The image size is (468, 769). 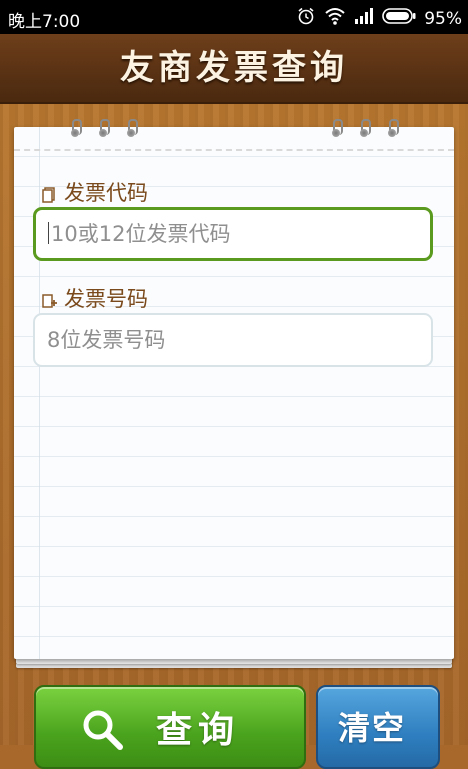 I want to click on page-title: 友商发票查询, so click(x=234, y=68).